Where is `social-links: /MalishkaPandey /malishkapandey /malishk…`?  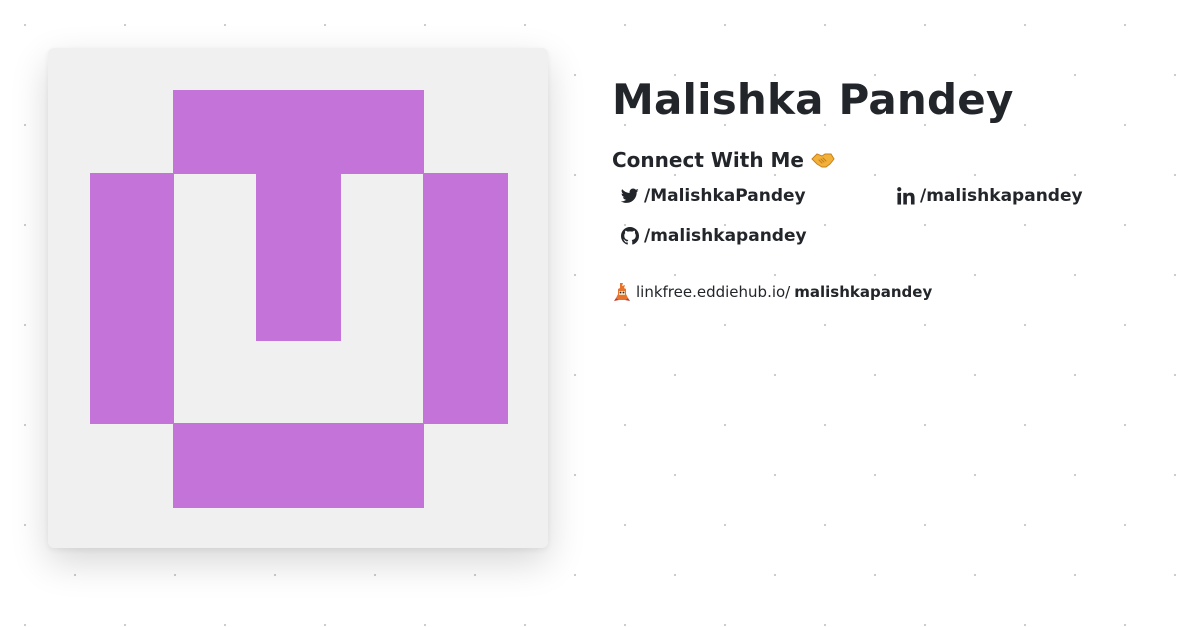 social-links: /MalishkaPandey /malishkapandey /malishk… is located at coordinates (892, 226).